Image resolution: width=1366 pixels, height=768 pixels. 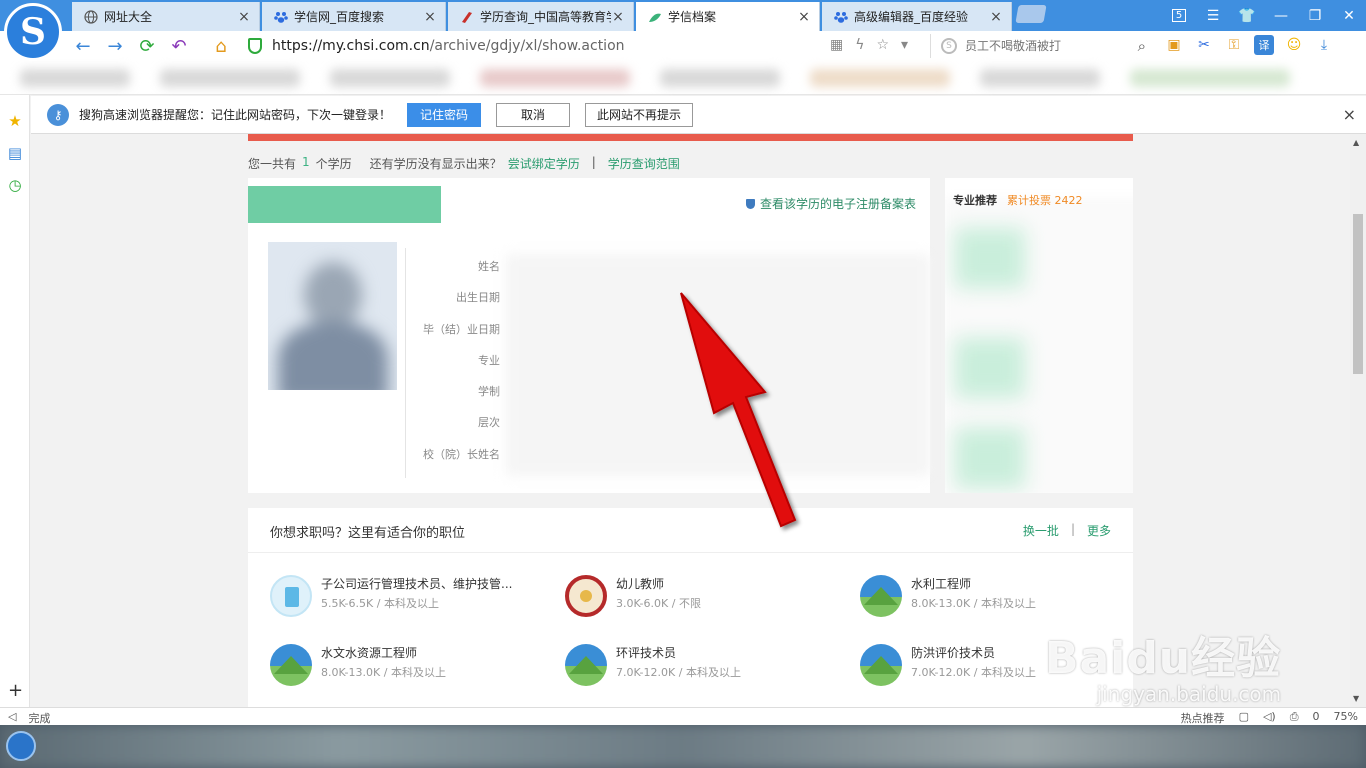 I want to click on tab-wangzhi: 网址大全 ×, so click(x=166, y=16).